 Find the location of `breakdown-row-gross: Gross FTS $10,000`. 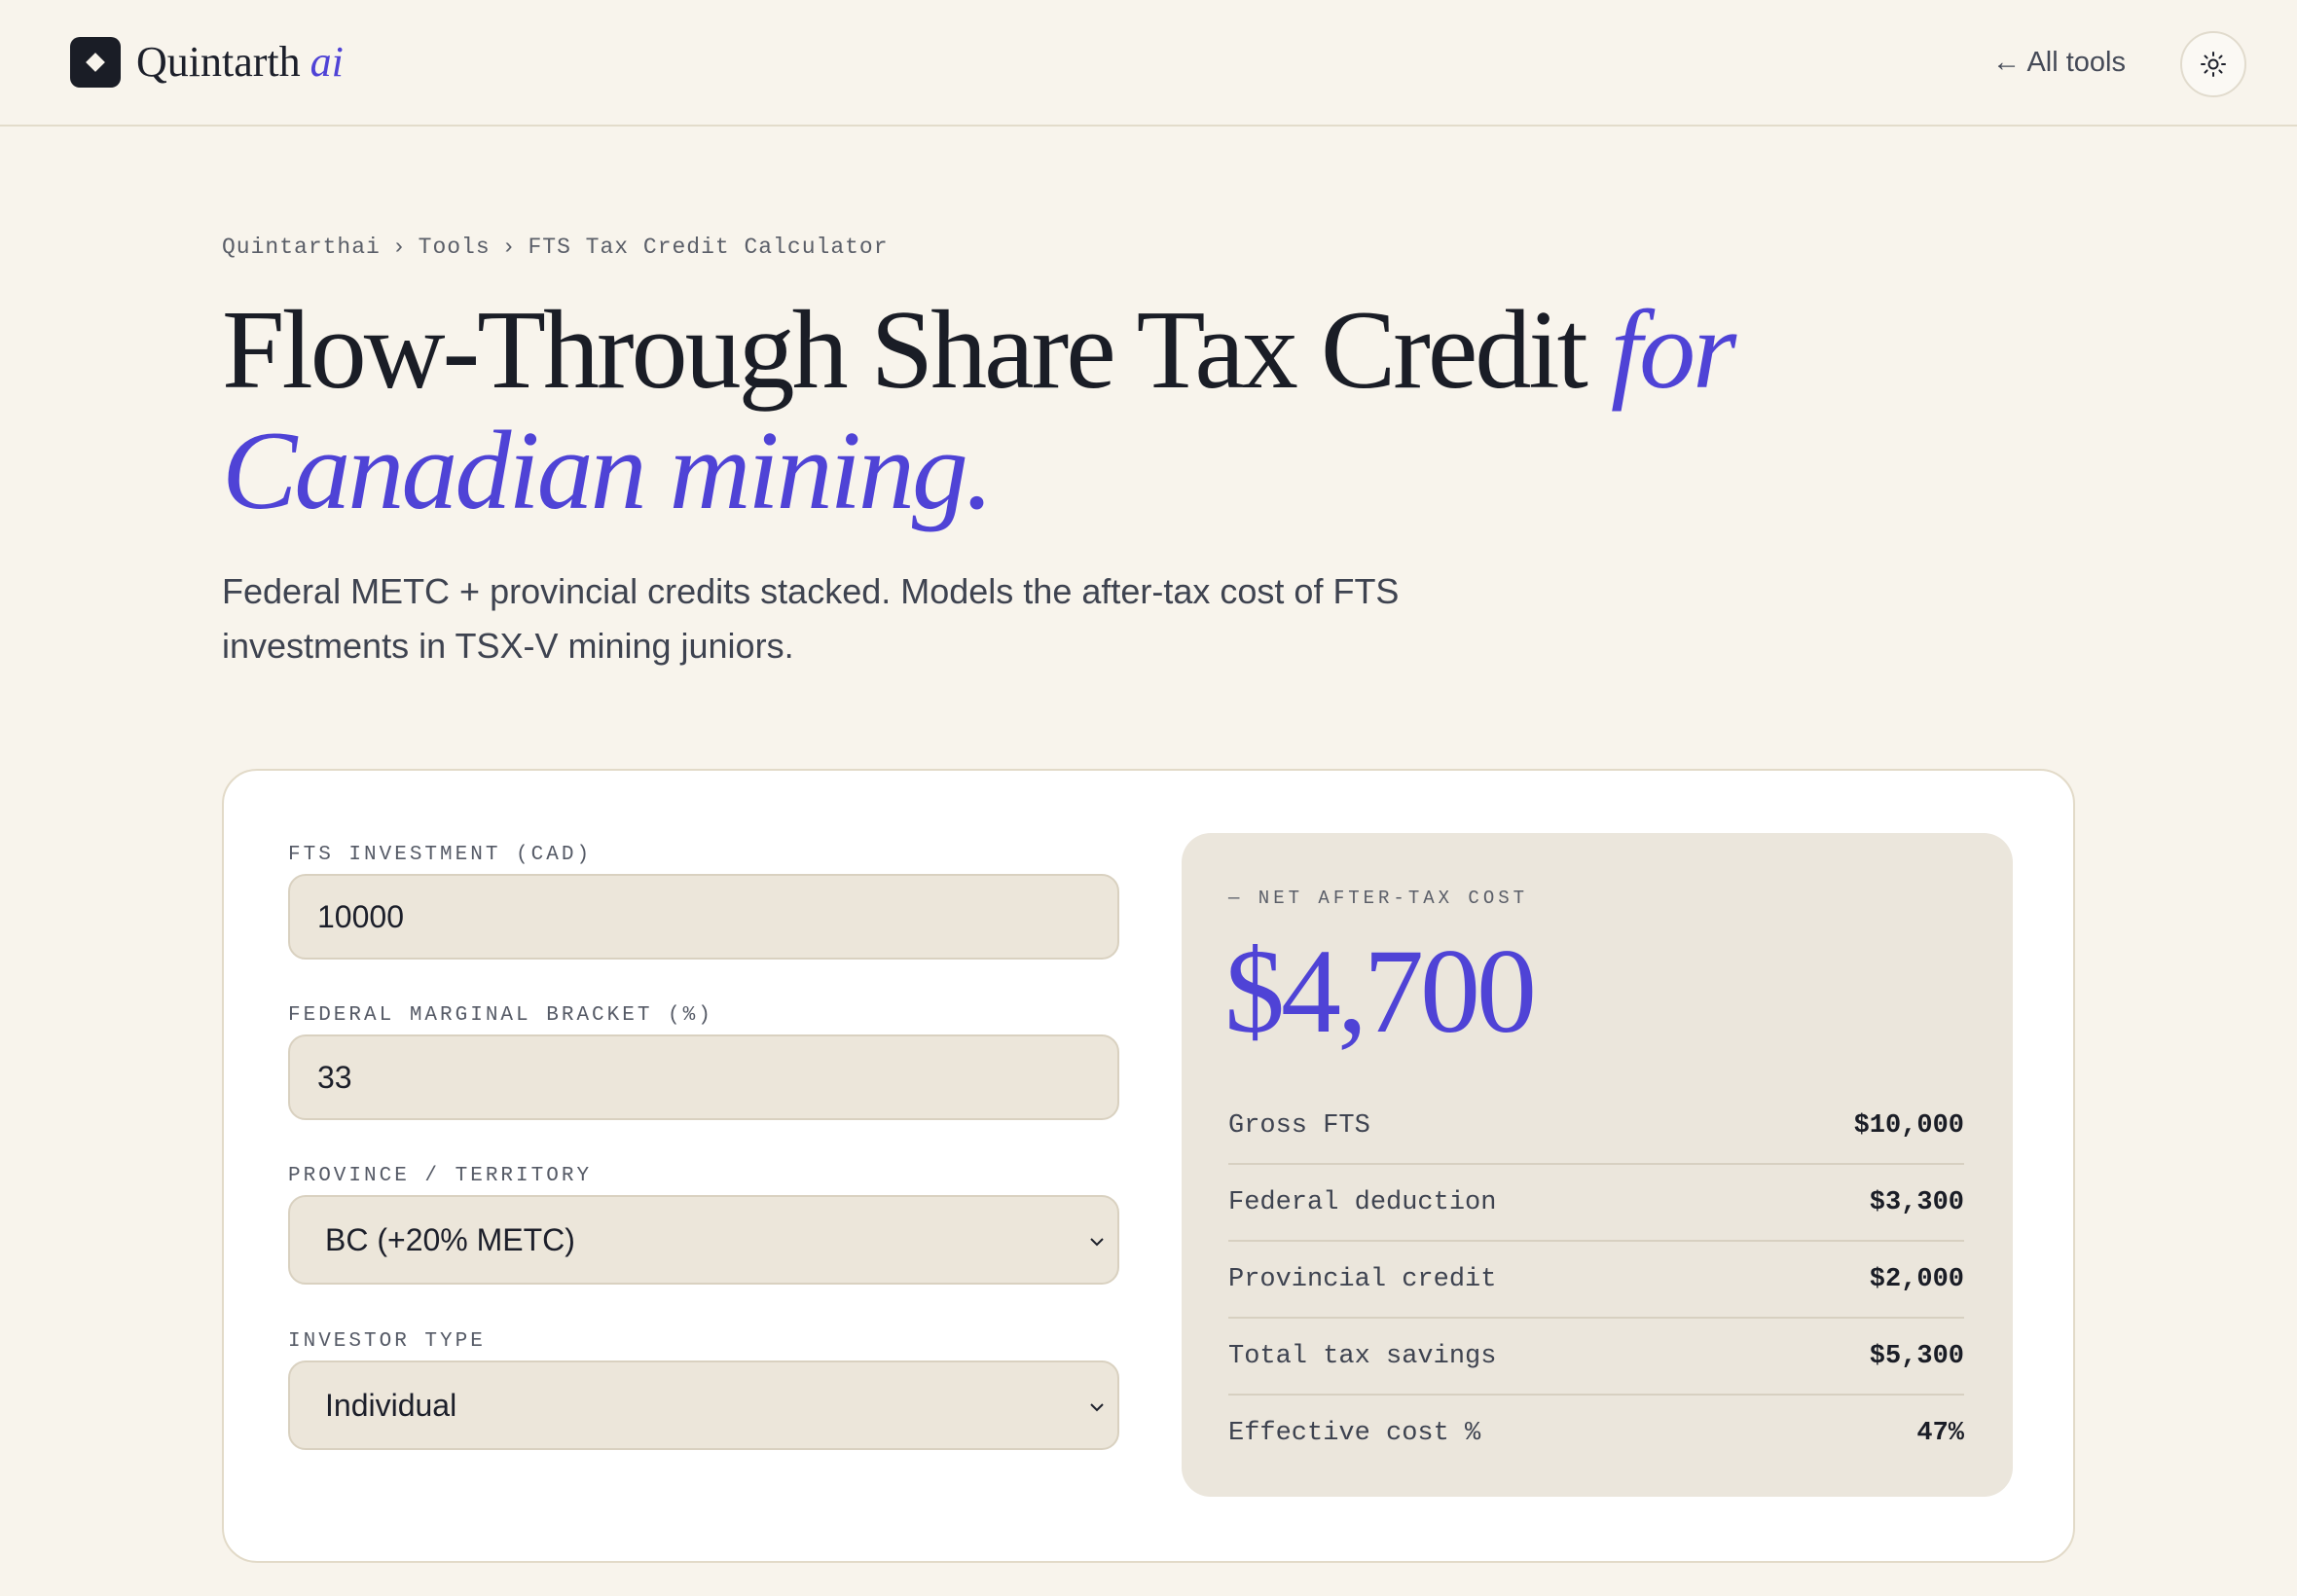

breakdown-row-gross: Gross FTS $10,000 is located at coordinates (1596, 1126).